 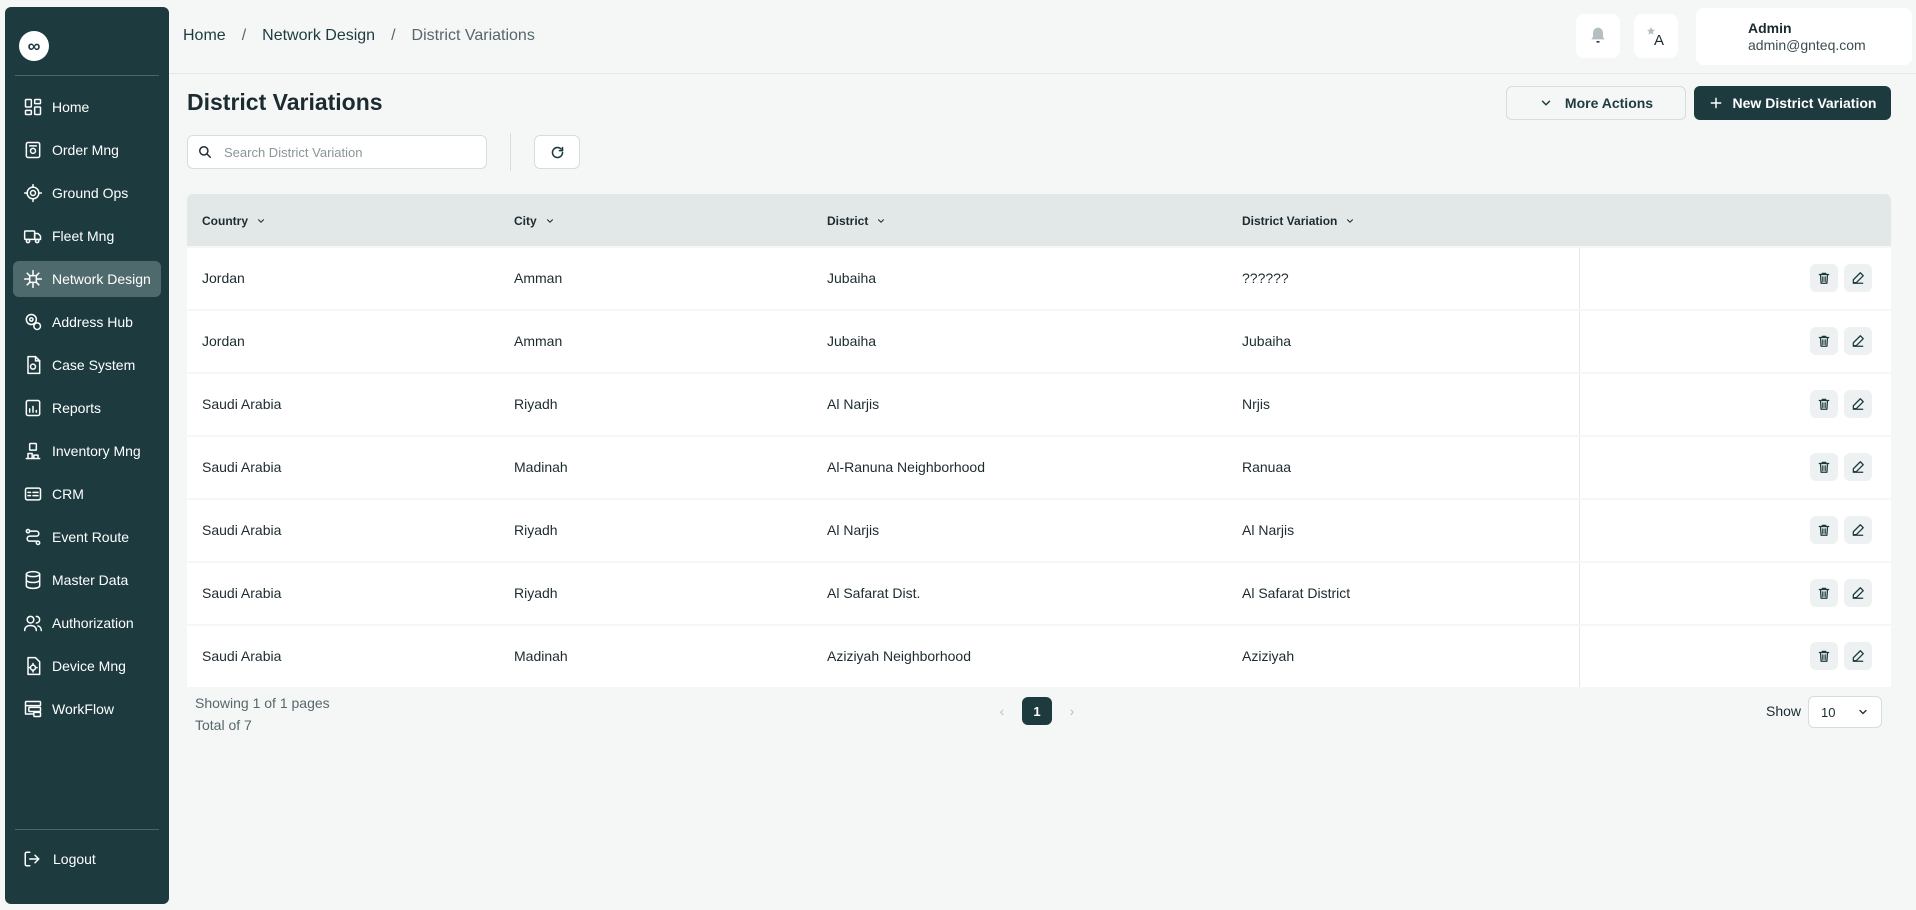 I want to click on prev-page-button: ‹, so click(x=1002, y=711).